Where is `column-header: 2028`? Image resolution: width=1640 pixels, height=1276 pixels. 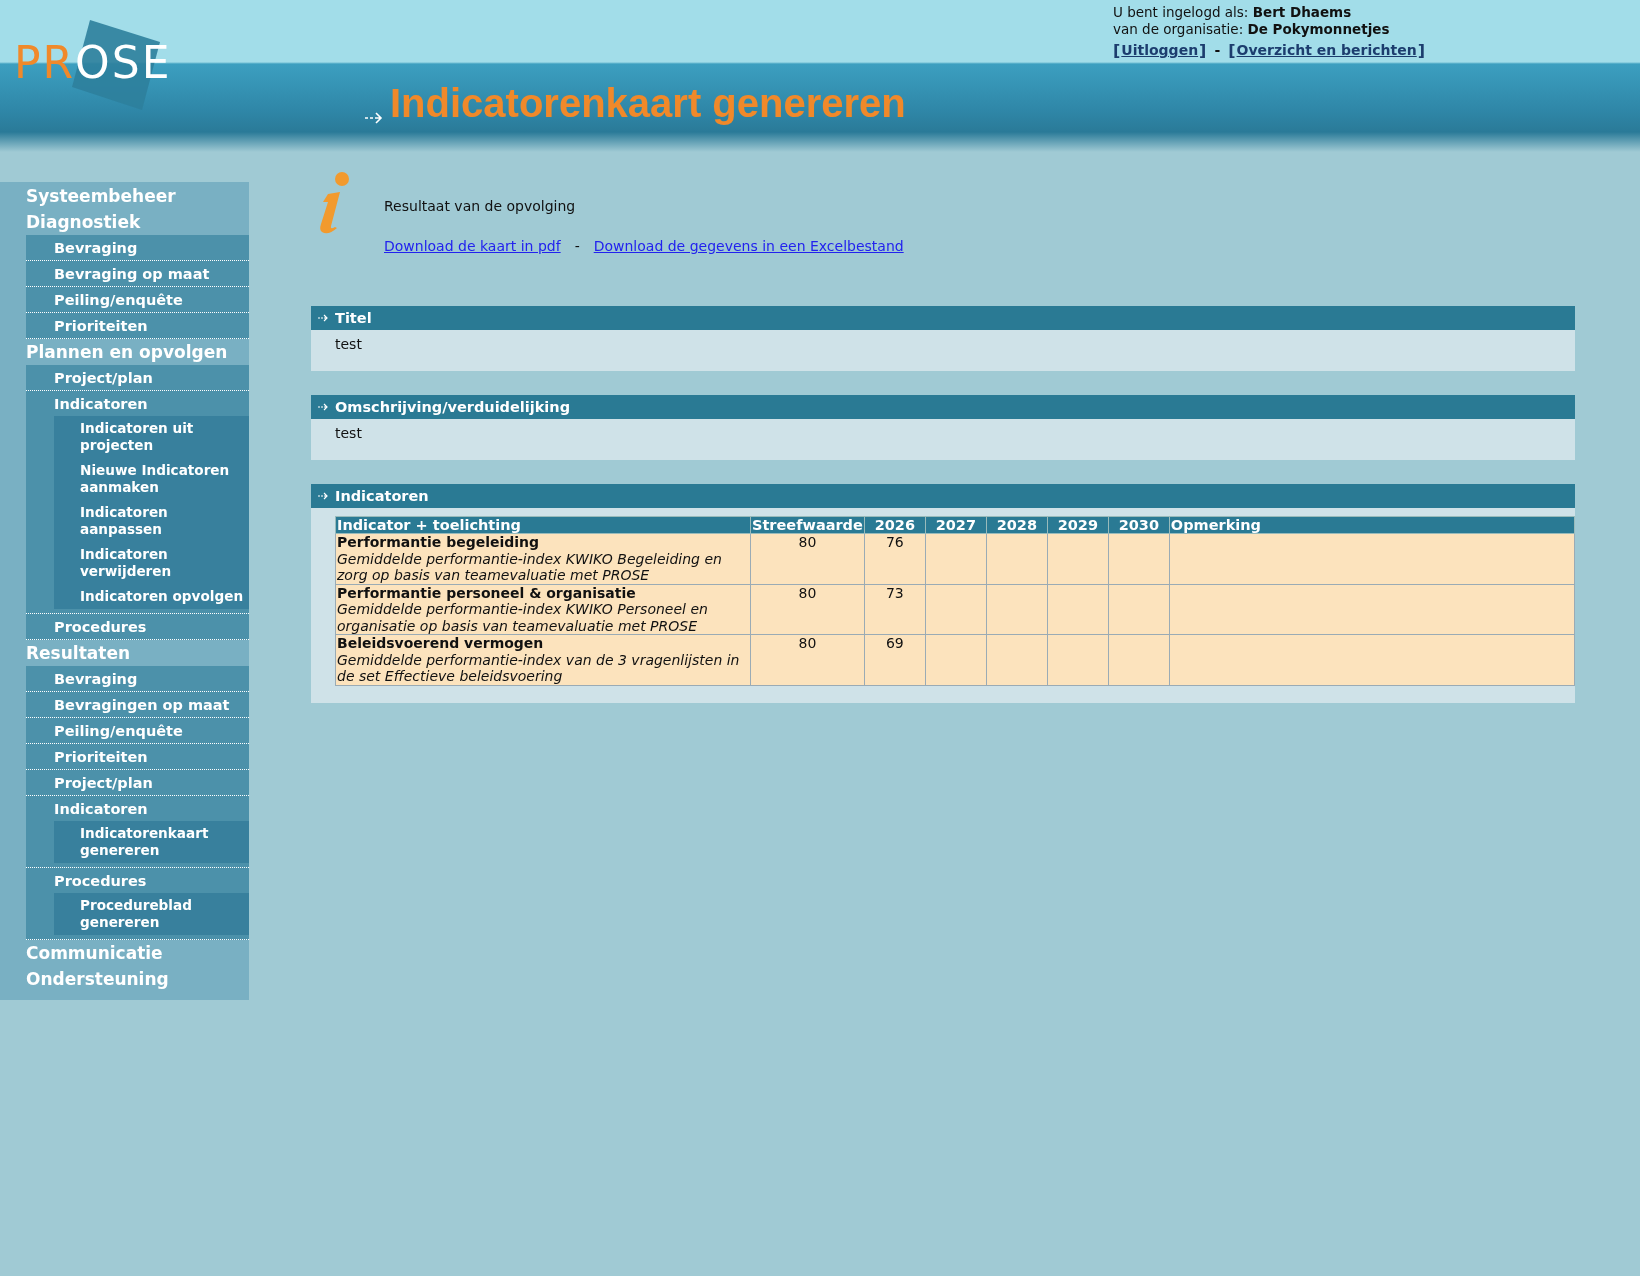 column-header: 2028 is located at coordinates (1017, 525).